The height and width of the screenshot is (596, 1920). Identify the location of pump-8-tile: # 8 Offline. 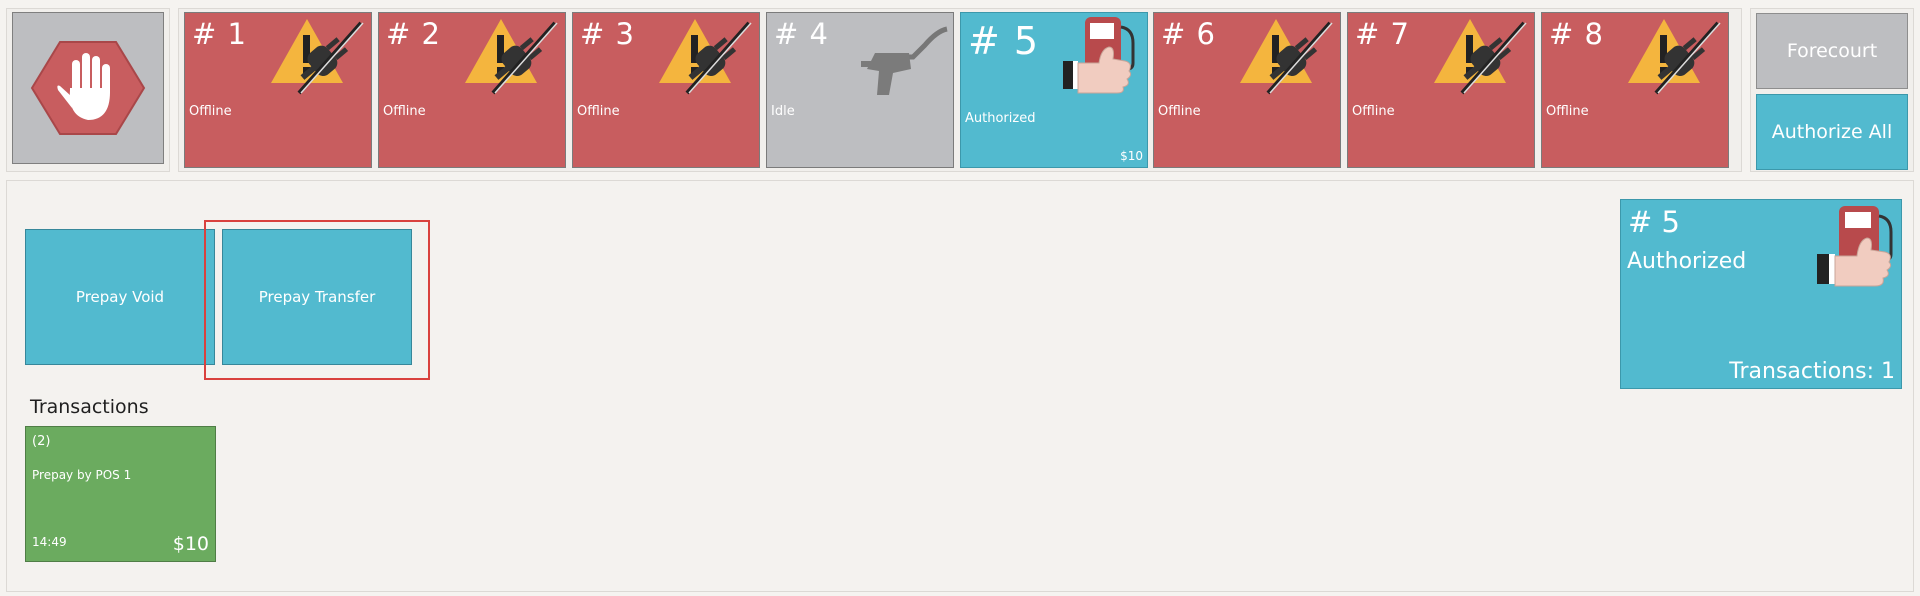
(1635, 90).